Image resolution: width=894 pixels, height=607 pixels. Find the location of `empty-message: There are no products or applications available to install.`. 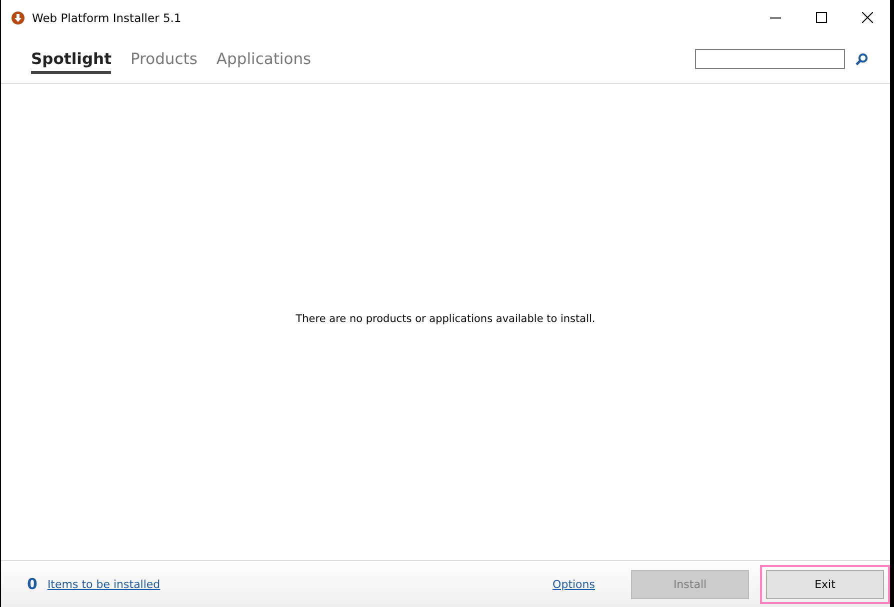

empty-message: There are no products or applications available to install. is located at coordinates (446, 319).